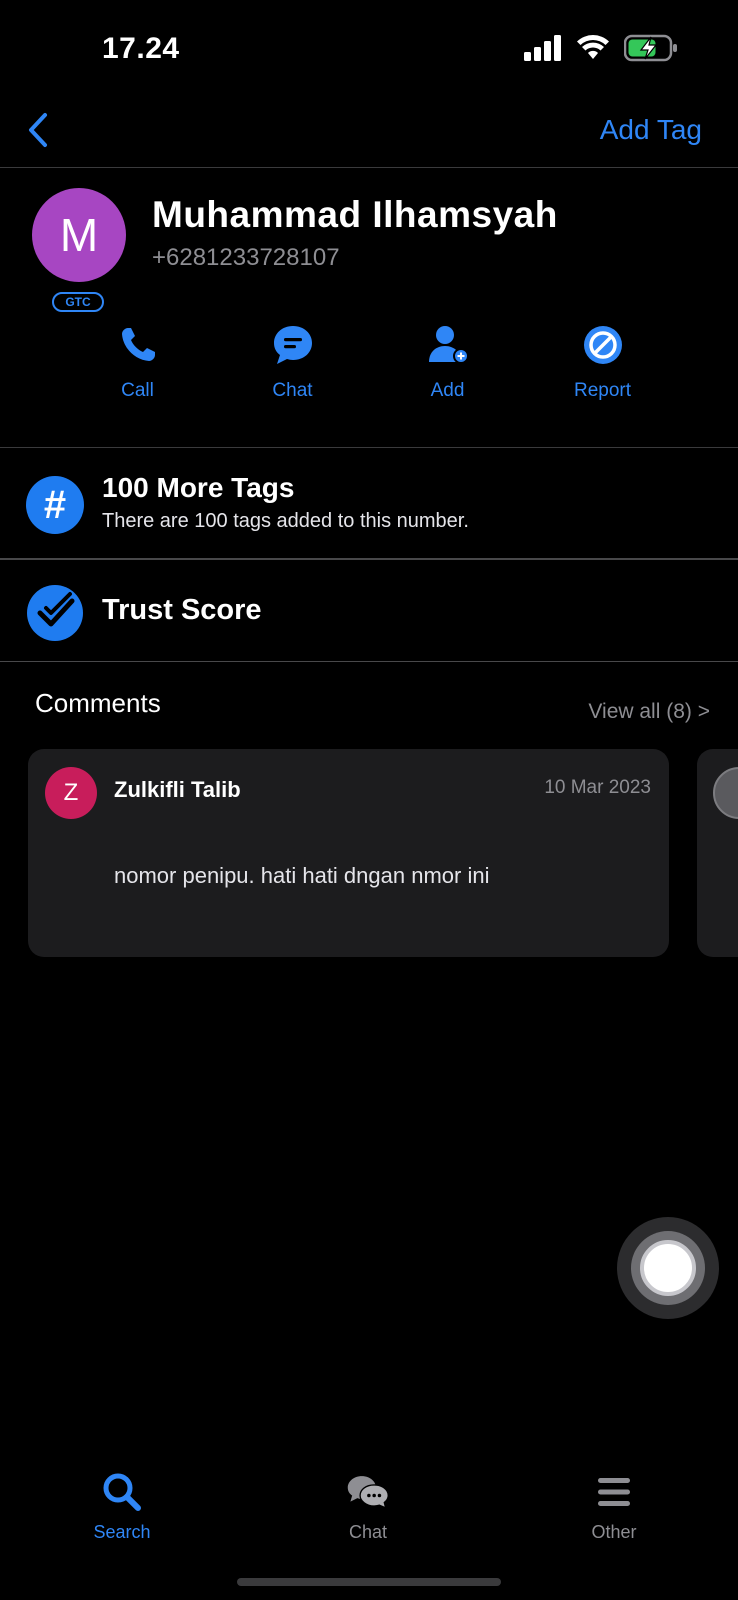 This screenshot has width=738, height=1600. Describe the element at coordinates (448, 345) in the screenshot. I see `add-user-icon` at that location.